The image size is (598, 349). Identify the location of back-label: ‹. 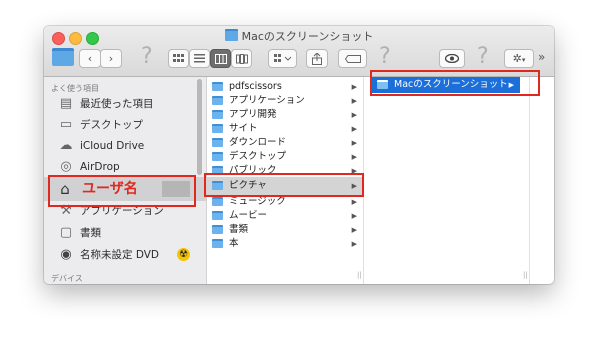
(90, 58).